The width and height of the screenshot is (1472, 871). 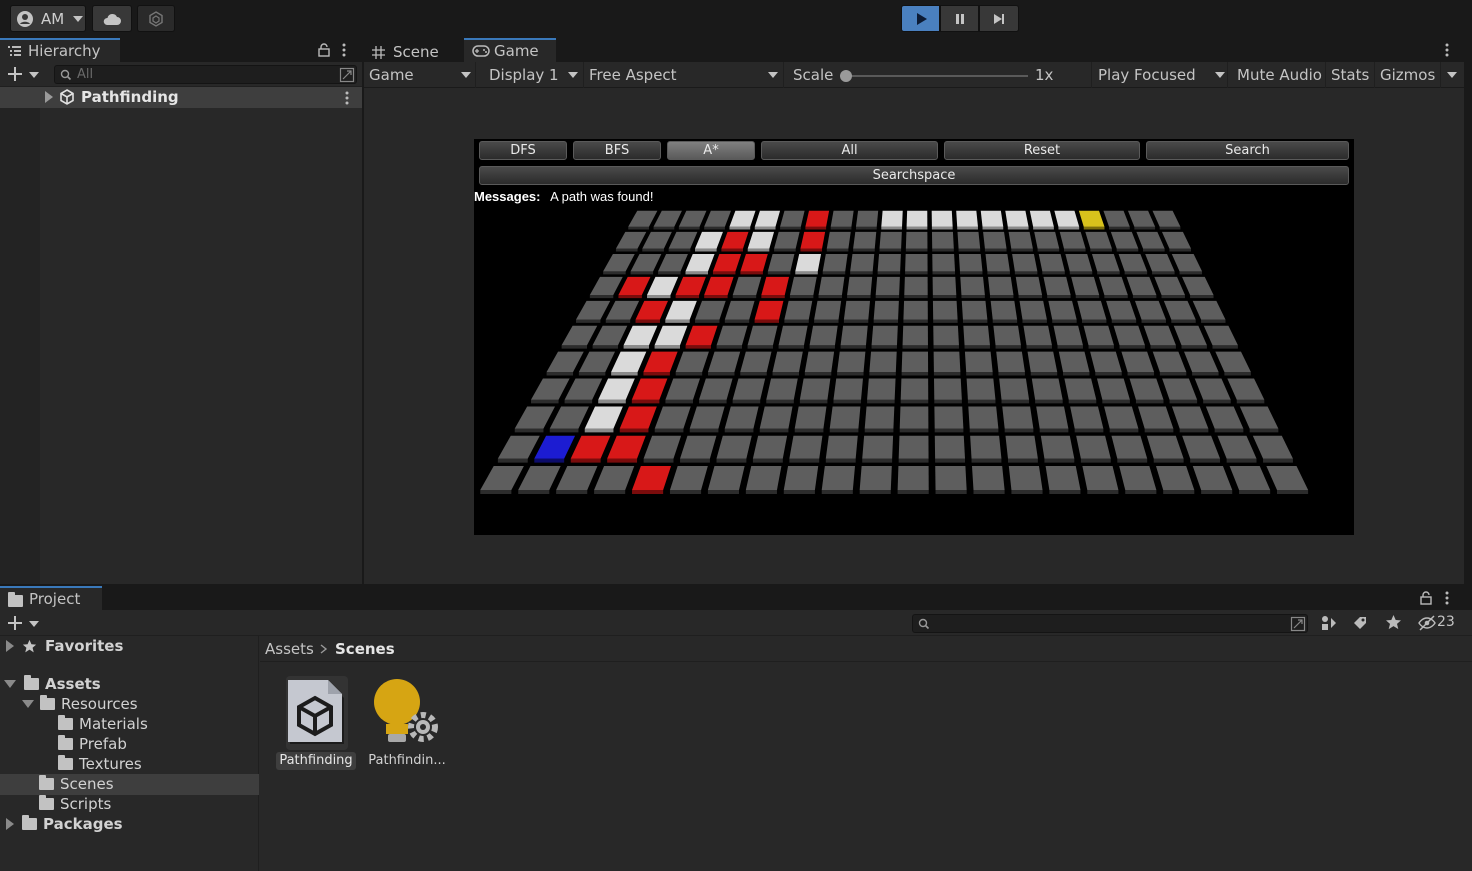 I want to click on tree-item-scenes: Scenes, so click(x=76, y=784).